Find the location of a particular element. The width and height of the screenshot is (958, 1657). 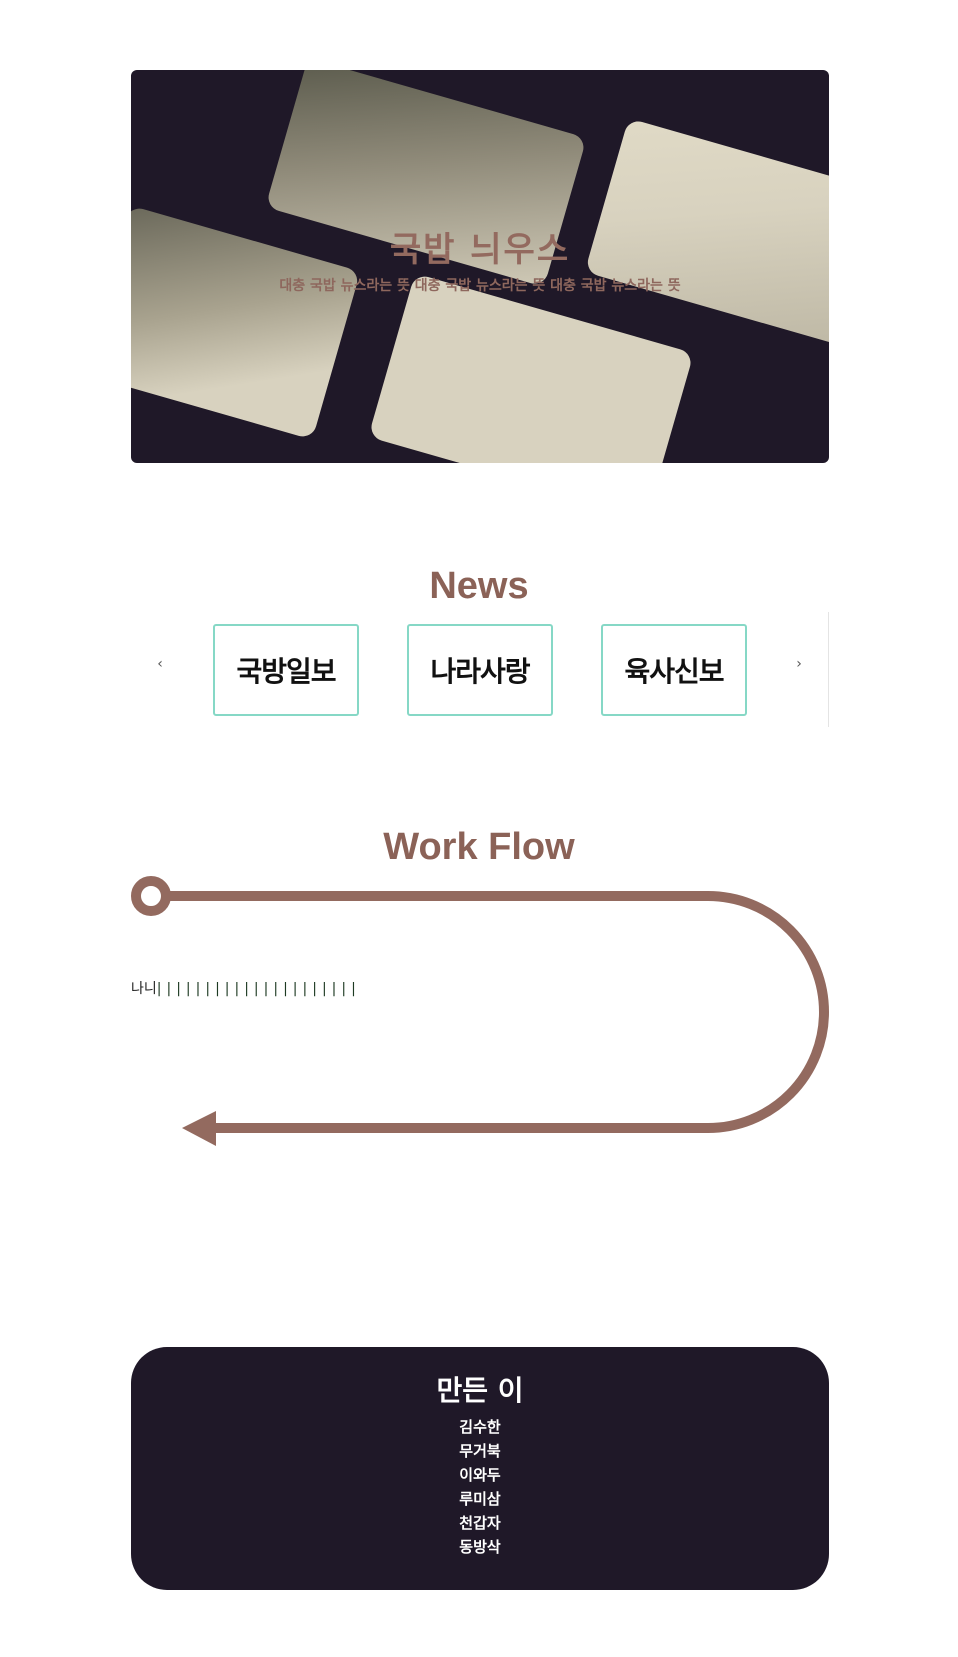

workflow-step-text: 나니||||||||||||||||||||| is located at coordinates (246, 988).